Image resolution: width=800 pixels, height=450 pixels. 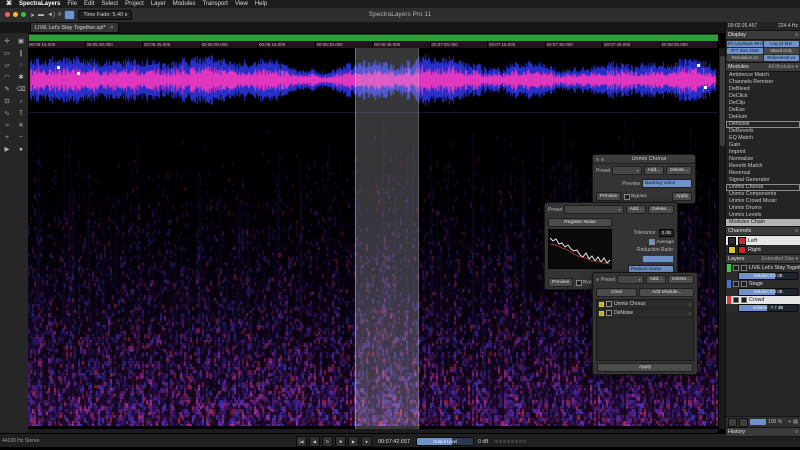 What do you see at coordinates (7, 53) in the screenshot?
I see `time-selection-tool-icon: ▭` at bounding box center [7, 53].